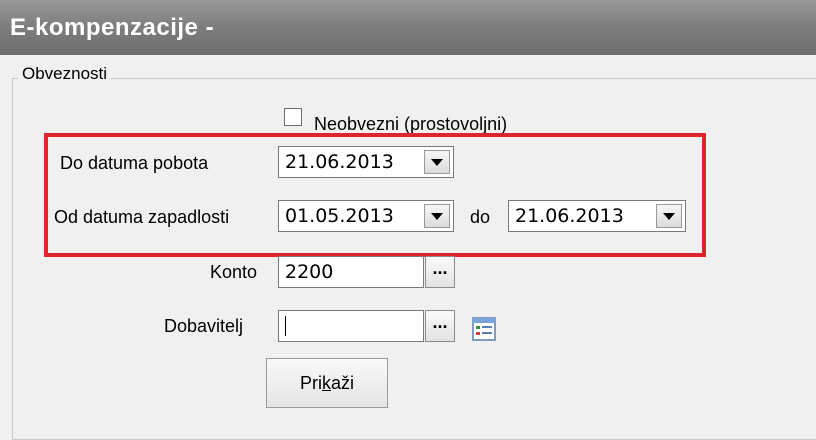 The height and width of the screenshot is (440, 816). Describe the element at coordinates (112, 27) in the screenshot. I see `window-title: E-kompenzacije -` at that location.